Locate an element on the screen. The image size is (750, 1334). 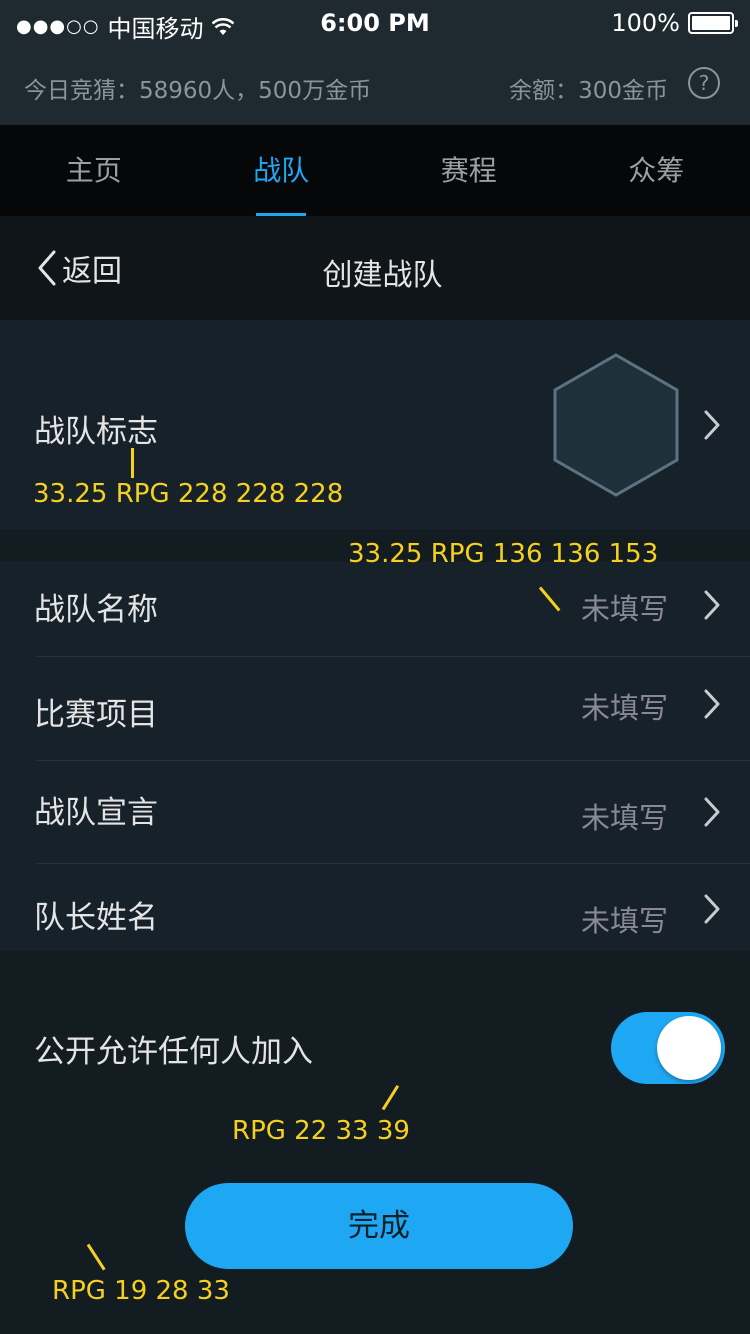
help-icon: ? is located at coordinates (704, 83).